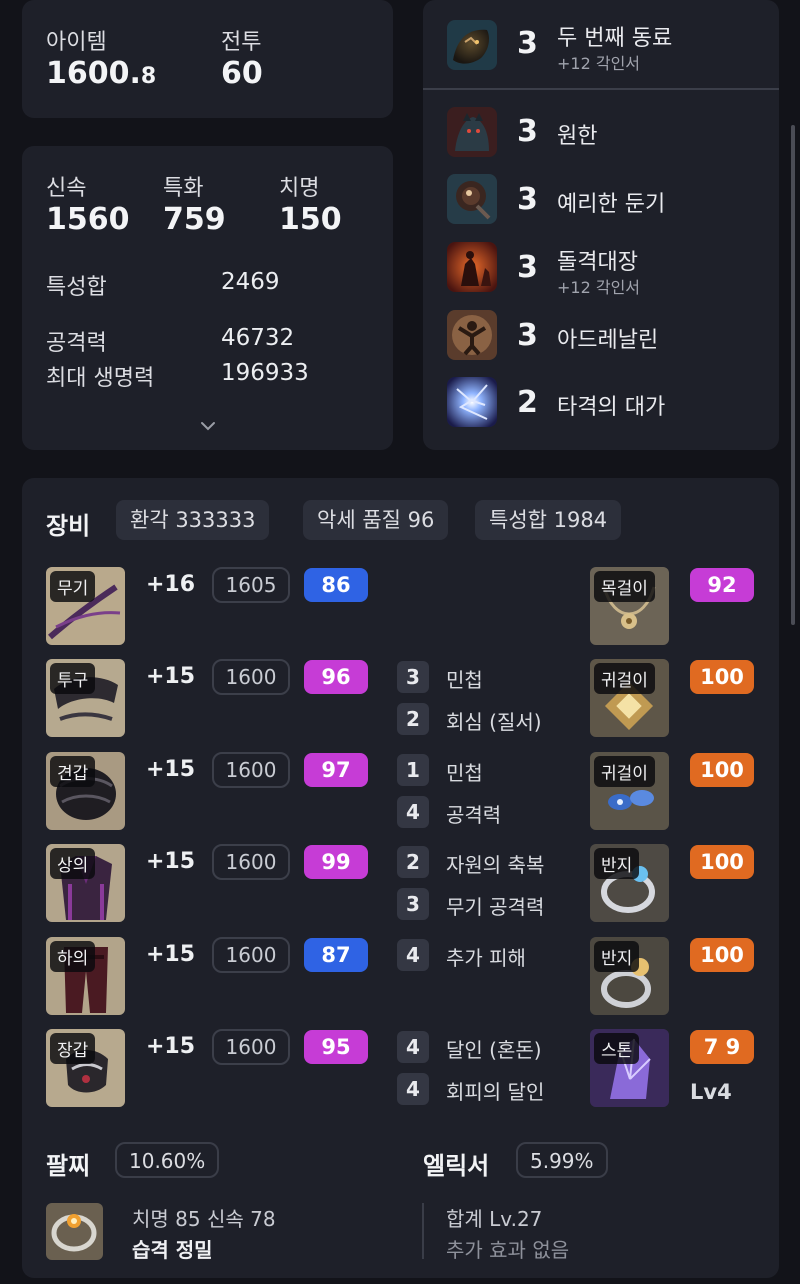 The height and width of the screenshot is (1284, 800). Describe the element at coordinates (85, 791) in the screenshot. I see `gear-slot-shoulder: 견갑` at that location.